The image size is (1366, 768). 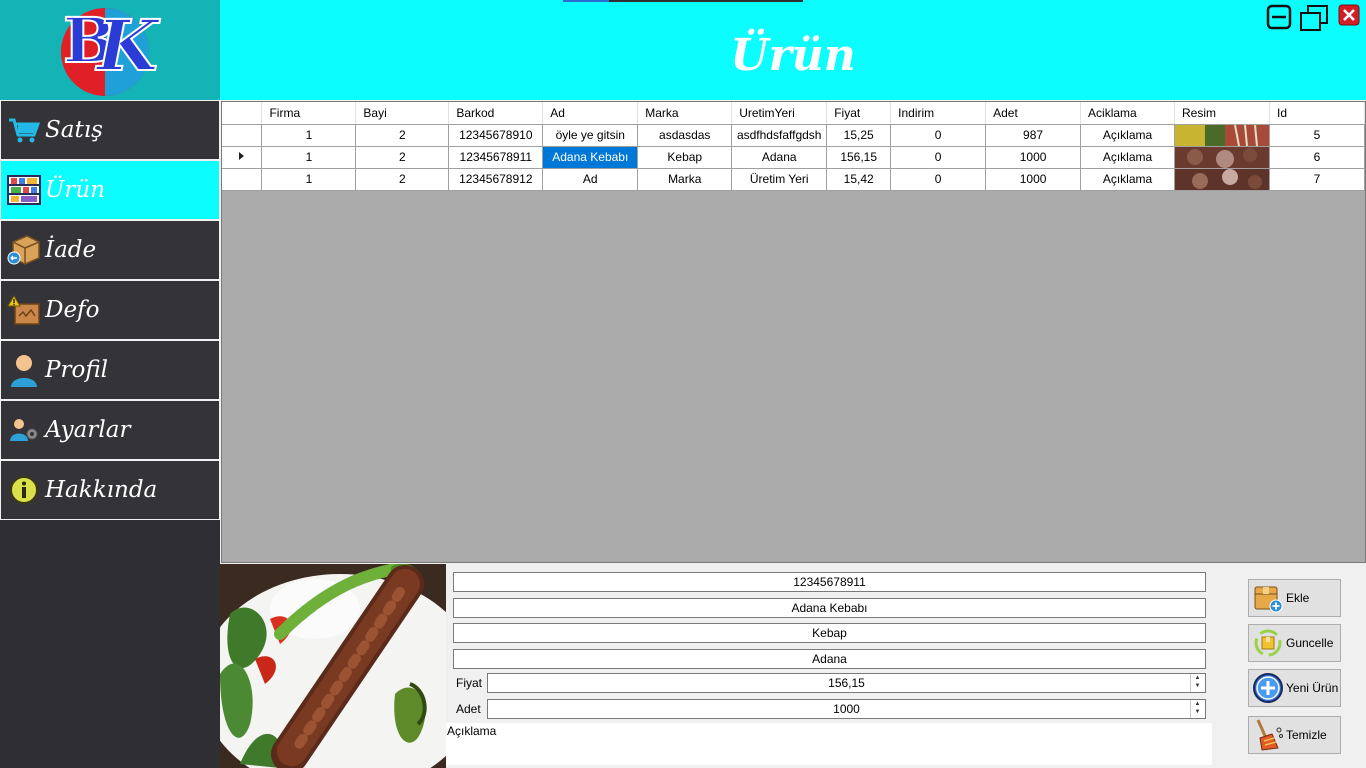 I want to click on column-header: Adet, so click(x=1033, y=113).